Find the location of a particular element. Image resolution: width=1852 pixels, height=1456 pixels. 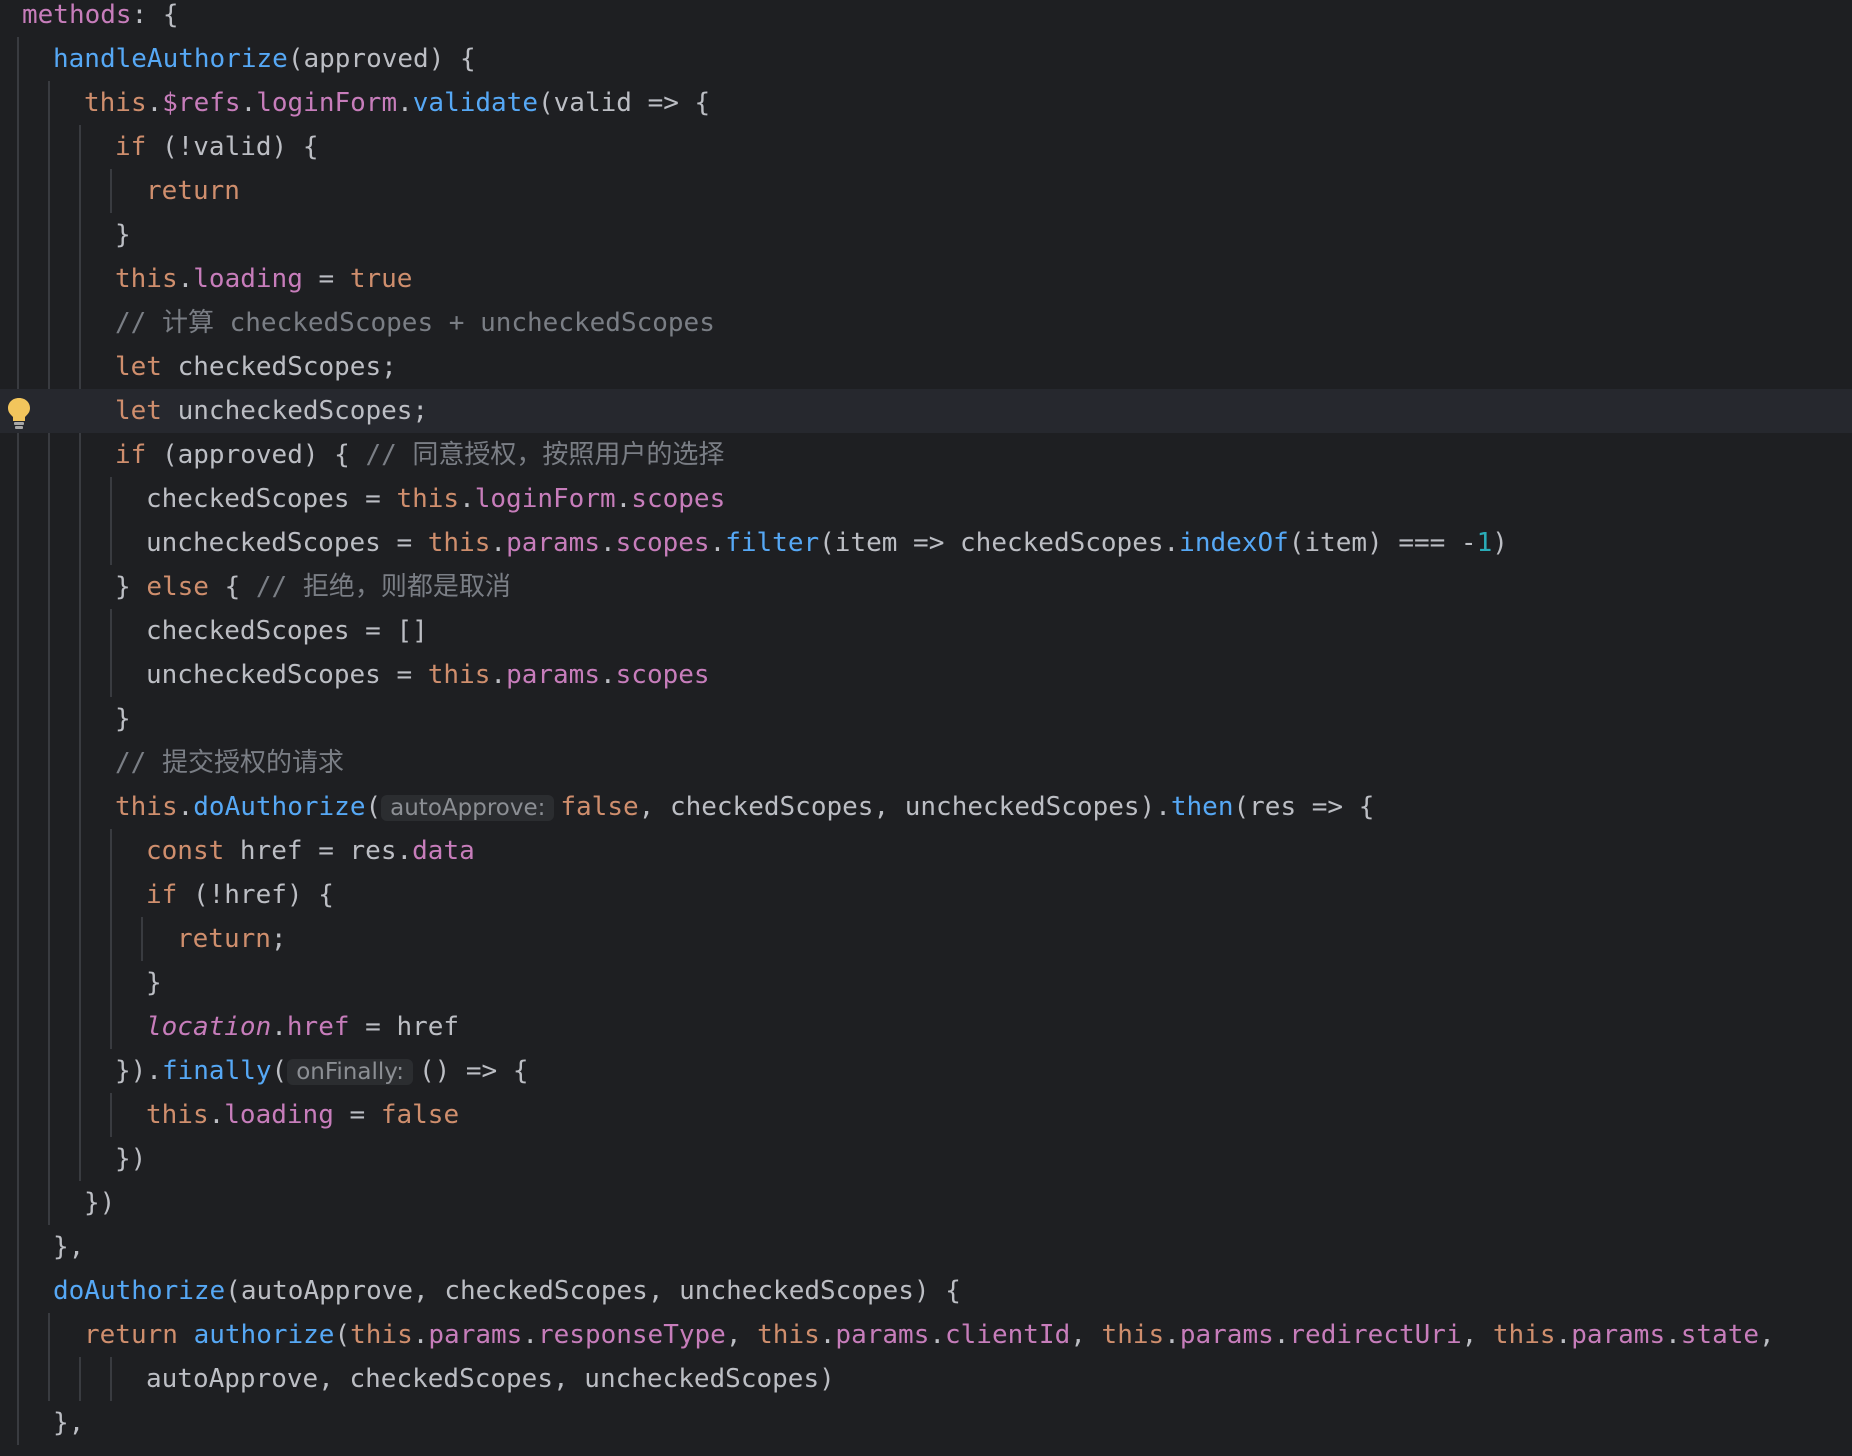

code-line: handleAuthorize(approved) { is located at coordinates (926, 59).